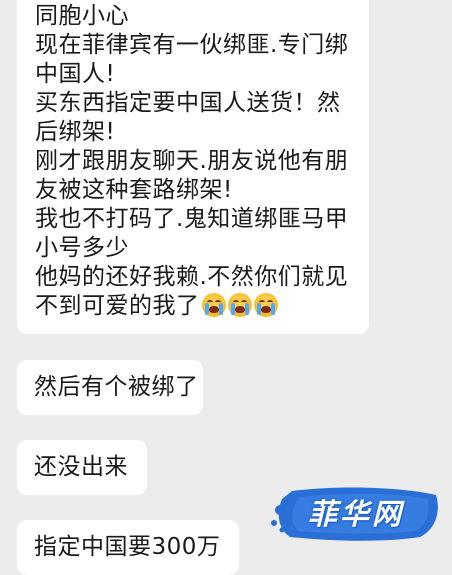 The height and width of the screenshot is (575, 452). I want to click on message-bubble: 还没出来, so click(82, 467).